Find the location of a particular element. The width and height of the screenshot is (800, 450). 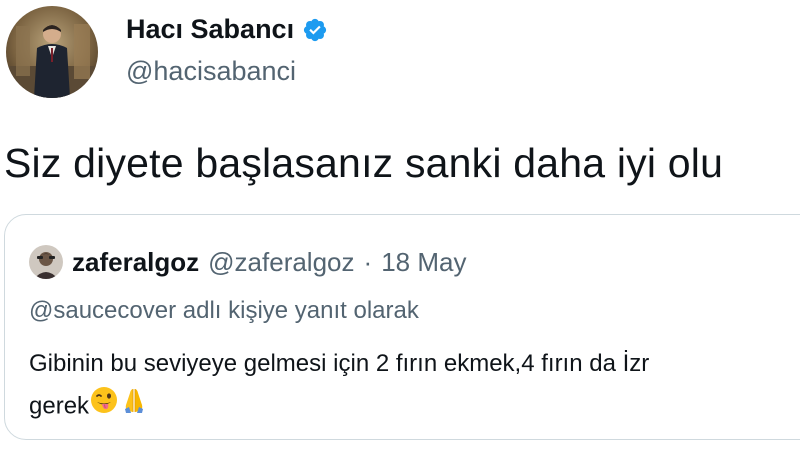

quoted-tweet-date: 18 May is located at coordinates (423, 262).